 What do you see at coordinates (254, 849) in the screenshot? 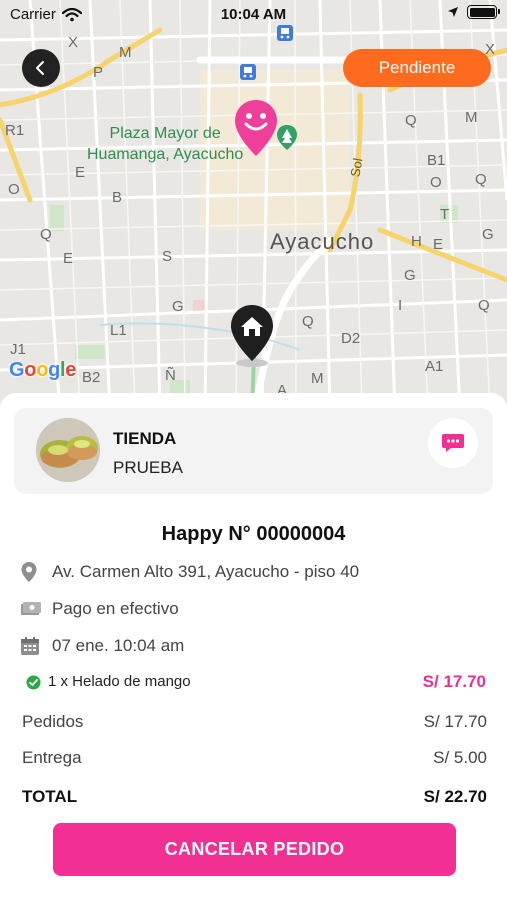
I see `cancel-order-button: CANCELAR PEDIDO` at bounding box center [254, 849].